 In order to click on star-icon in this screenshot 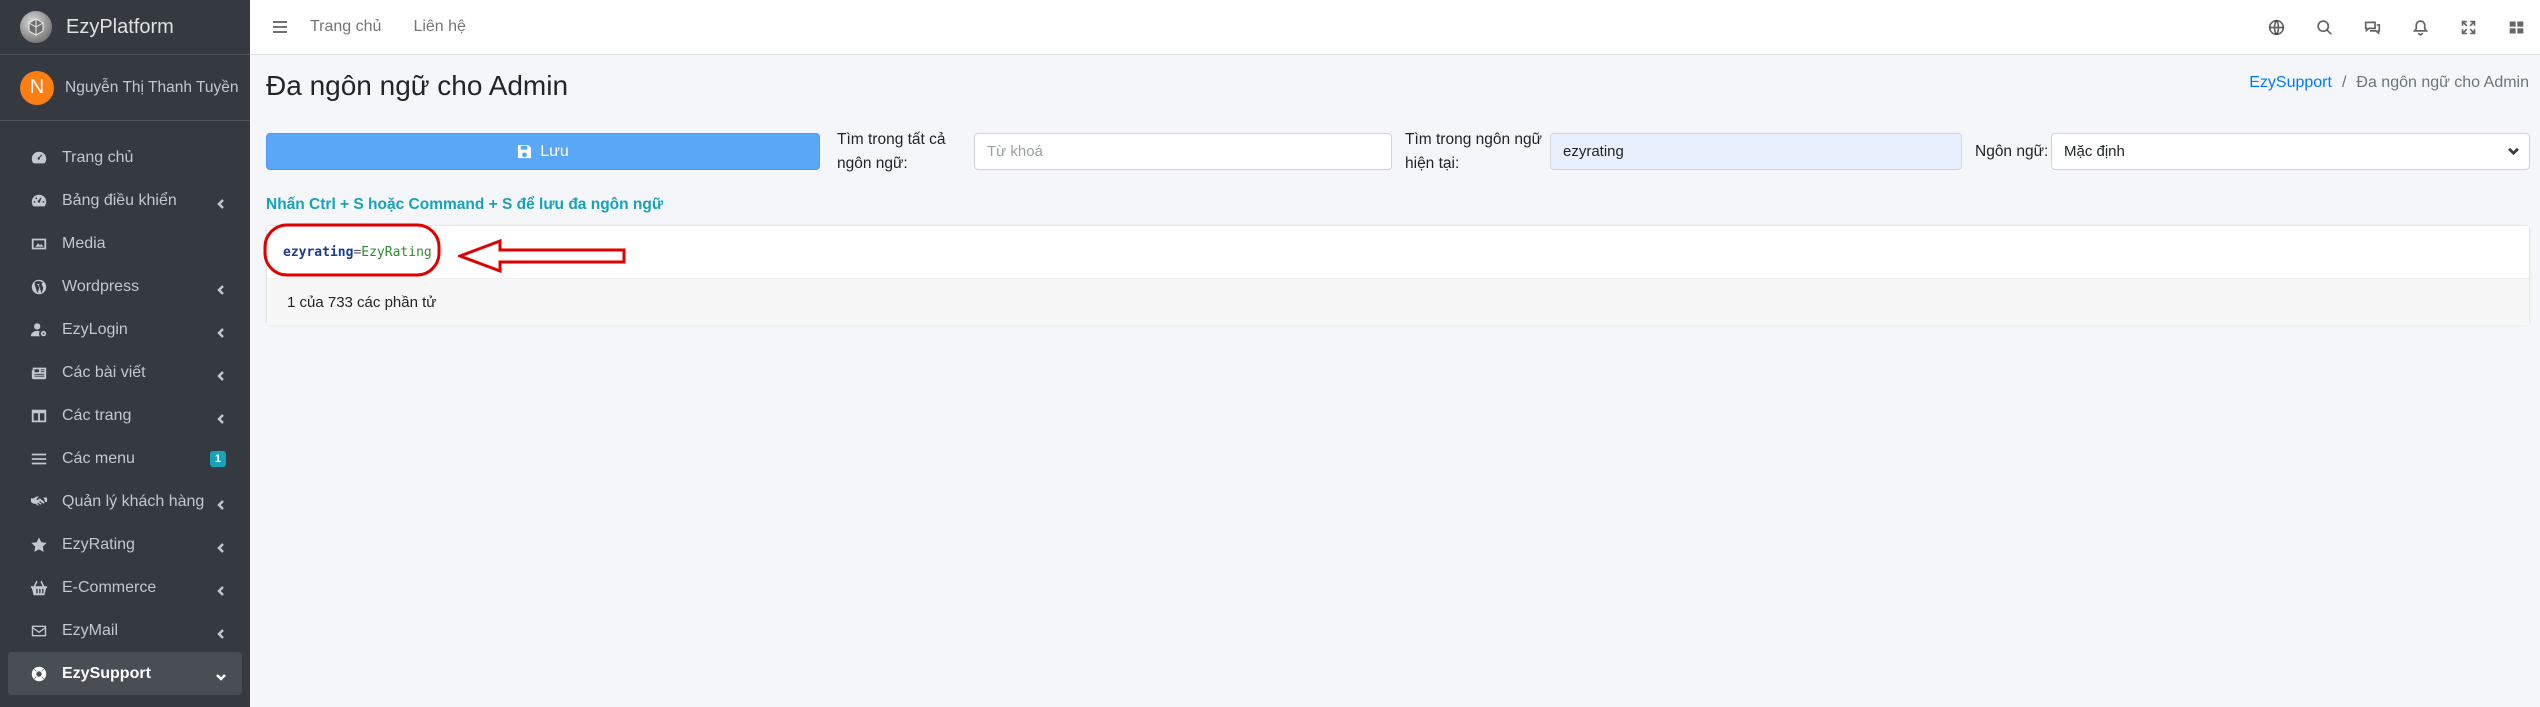, I will do `click(39, 545)`.